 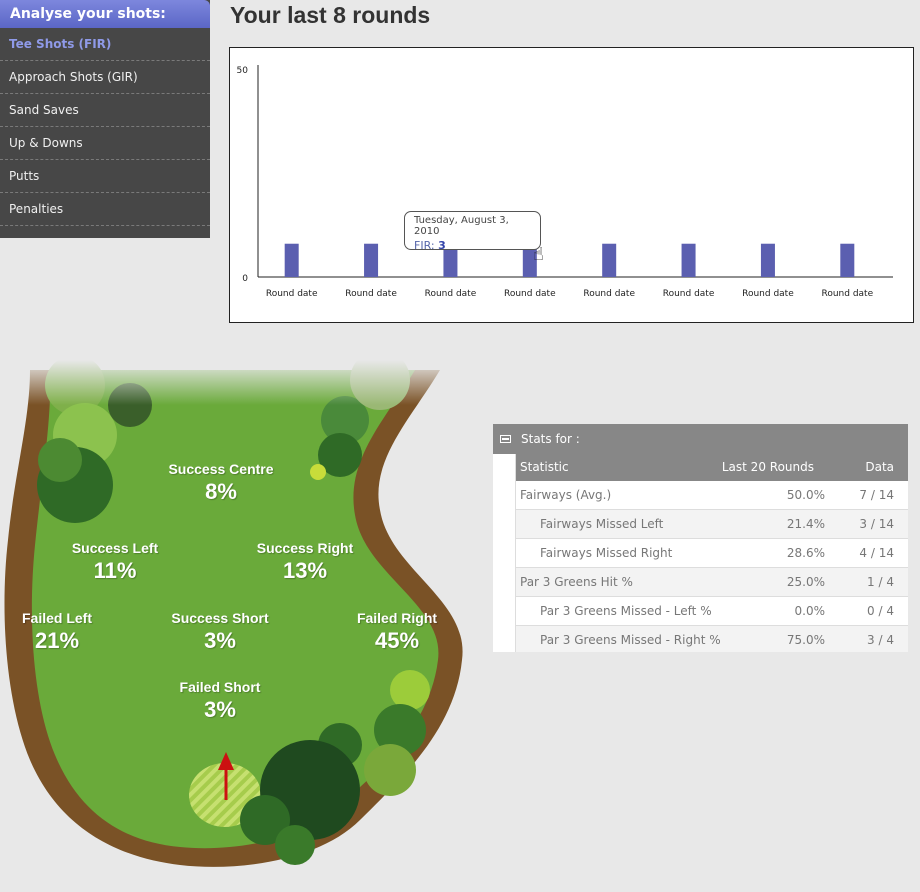 What do you see at coordinates (105, 143) in the screenshot?
I see `sidebar-item-up-downs: Up & Downs` at bounding box center [105, 143].